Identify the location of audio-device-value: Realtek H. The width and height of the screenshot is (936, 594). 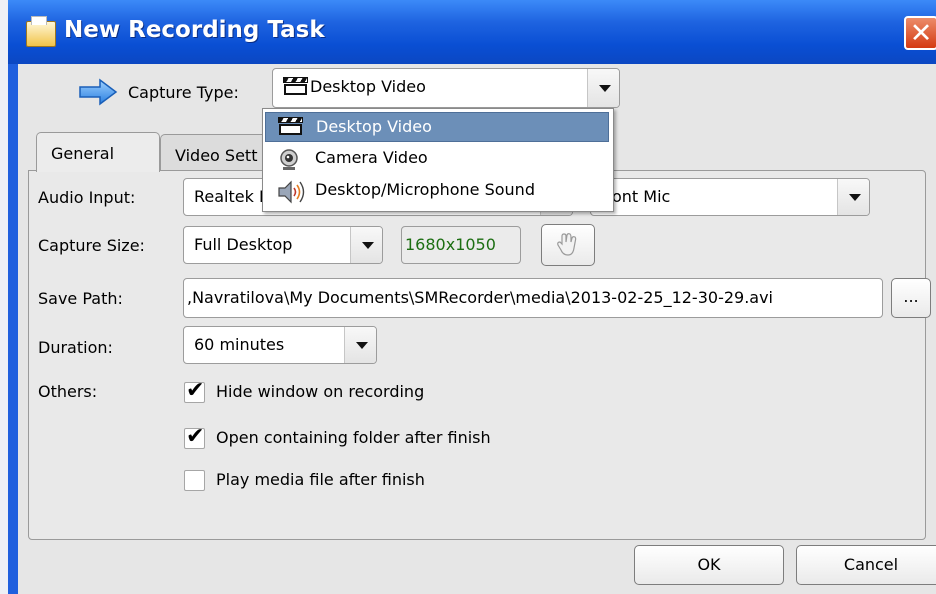
(232, 196).